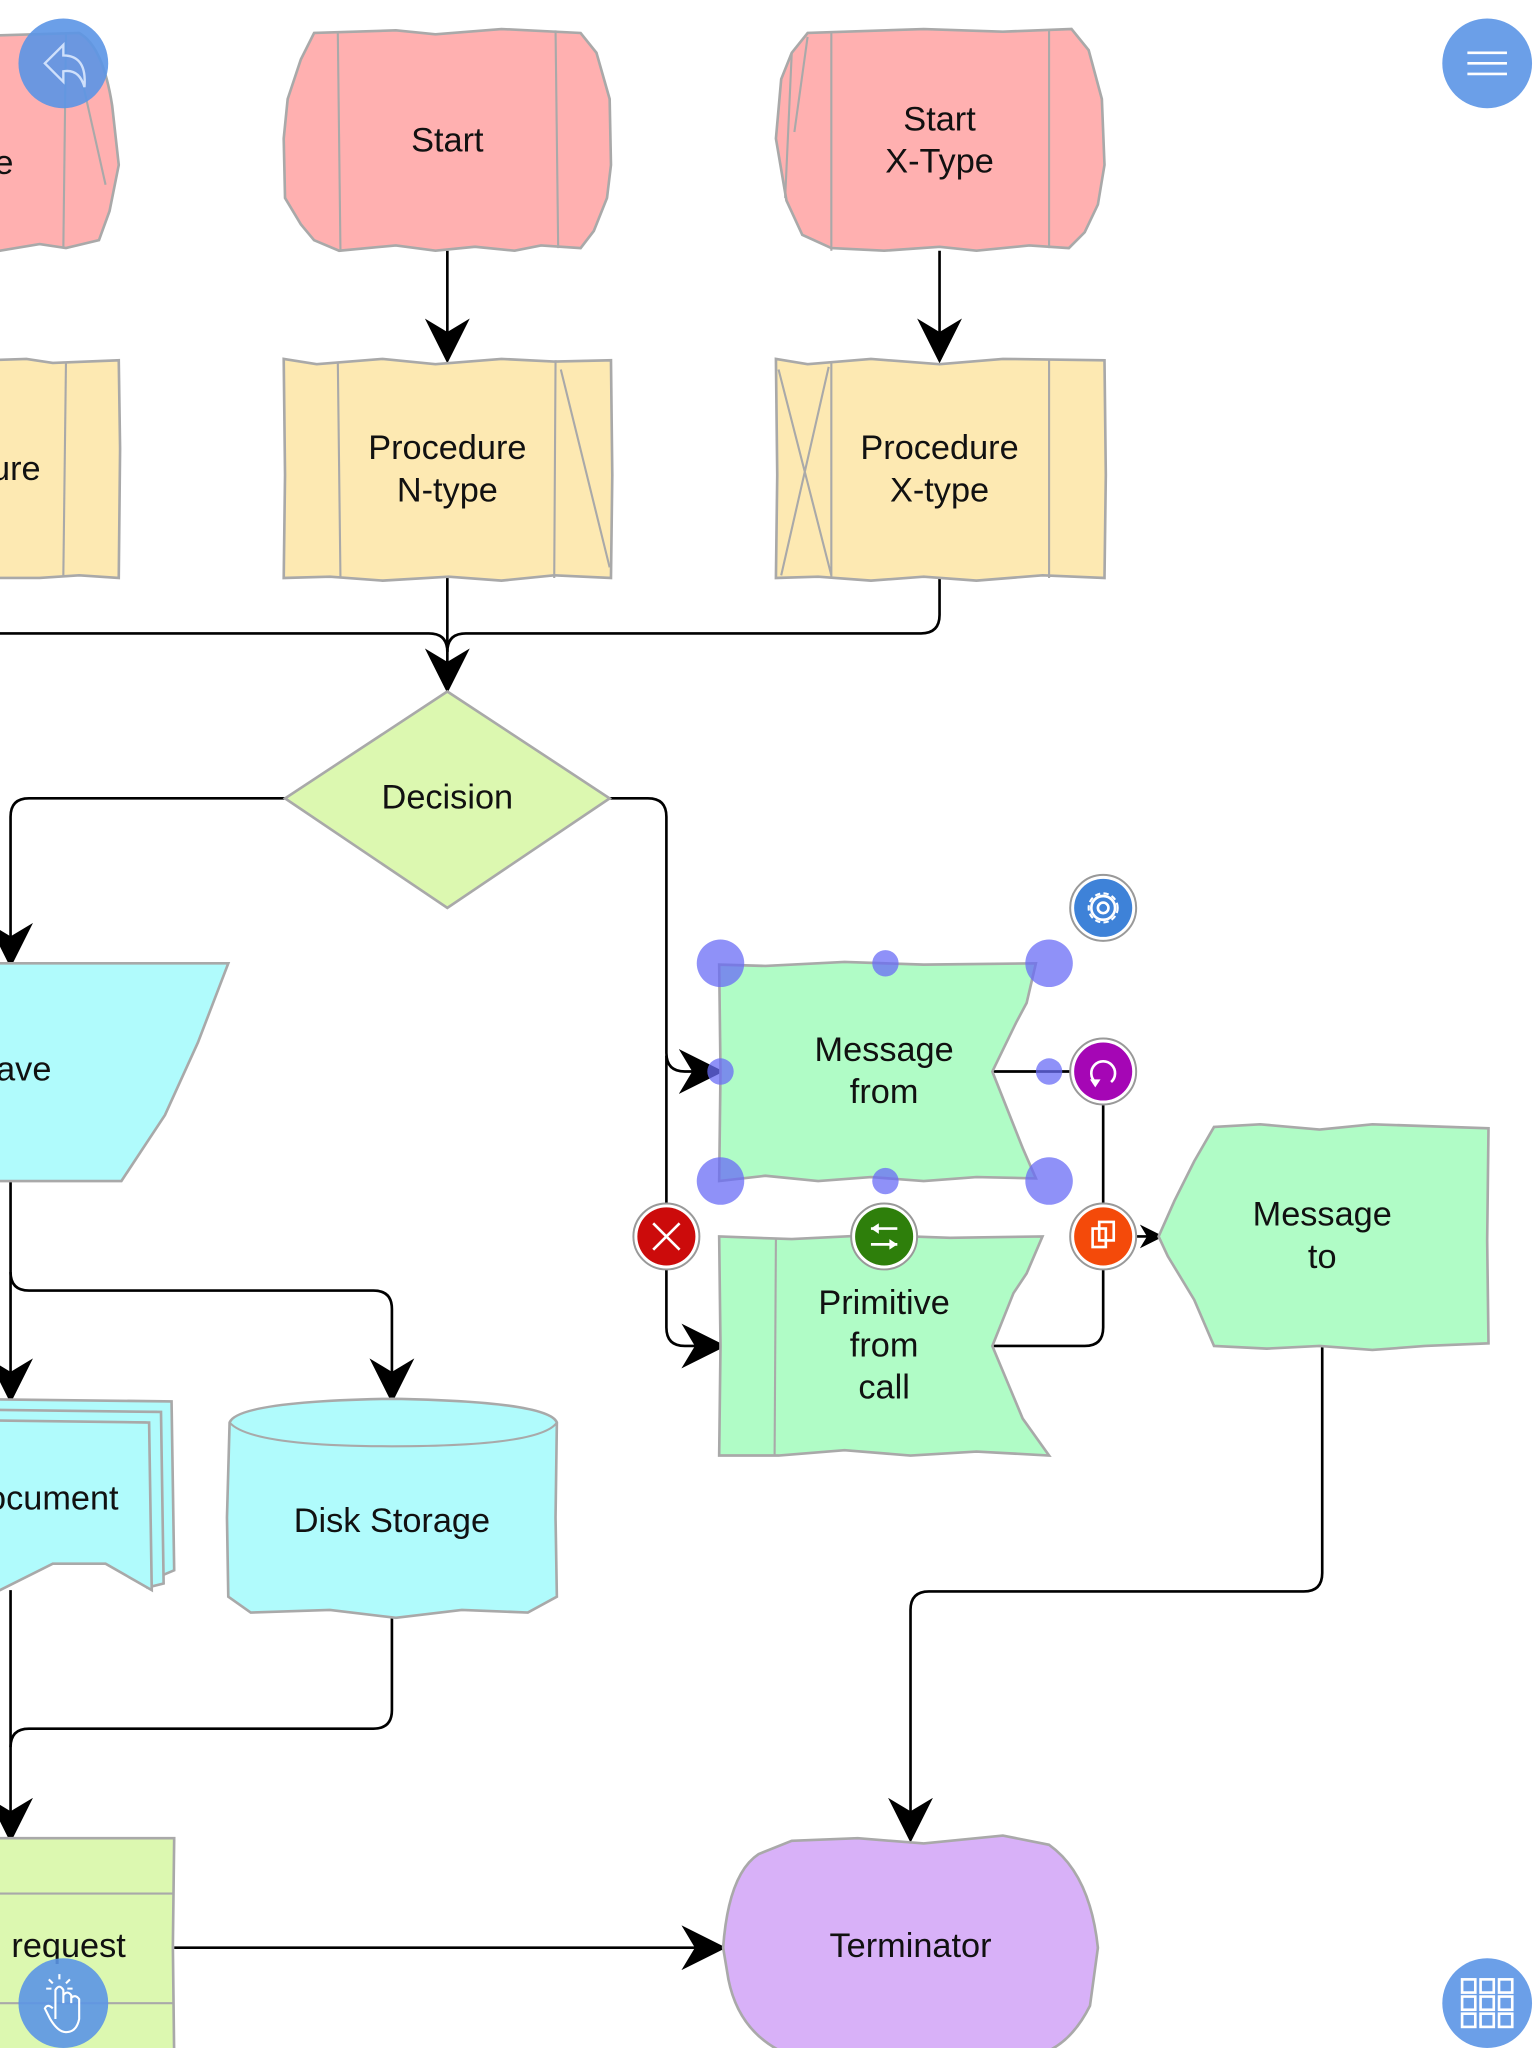 The width and height of the screenshot is (1536, 2048). I want to click on copy-button, so click(1103, 1236).